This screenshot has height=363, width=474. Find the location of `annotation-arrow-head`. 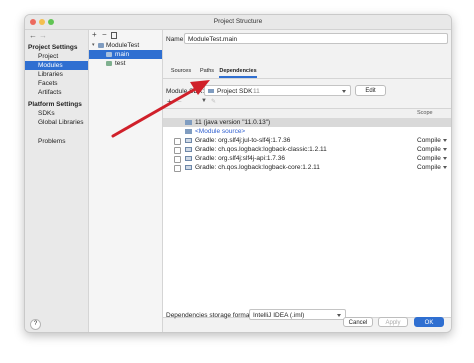

annotation-arrow-head is located at coordinates (200, 87).